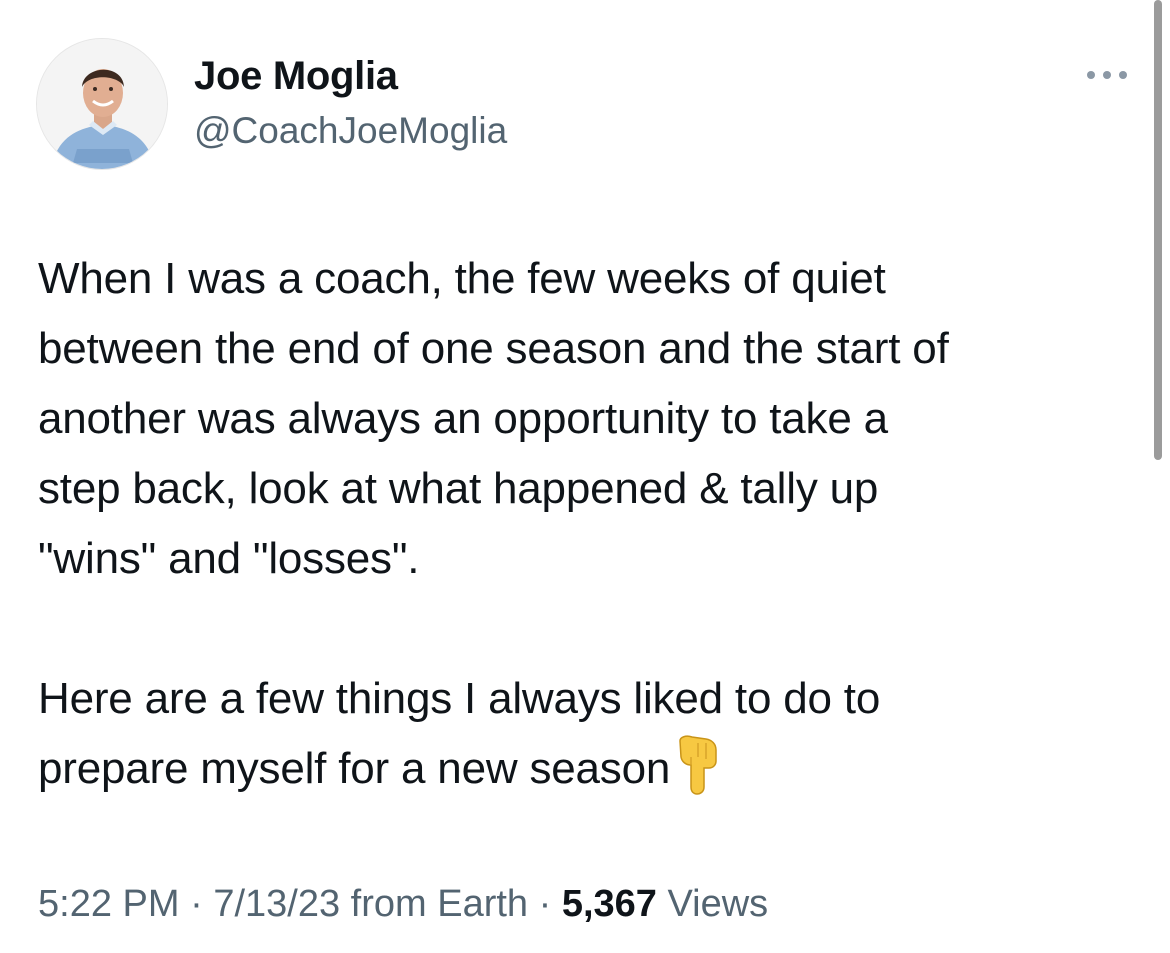  I want to click on avatar, so click(102, 104).